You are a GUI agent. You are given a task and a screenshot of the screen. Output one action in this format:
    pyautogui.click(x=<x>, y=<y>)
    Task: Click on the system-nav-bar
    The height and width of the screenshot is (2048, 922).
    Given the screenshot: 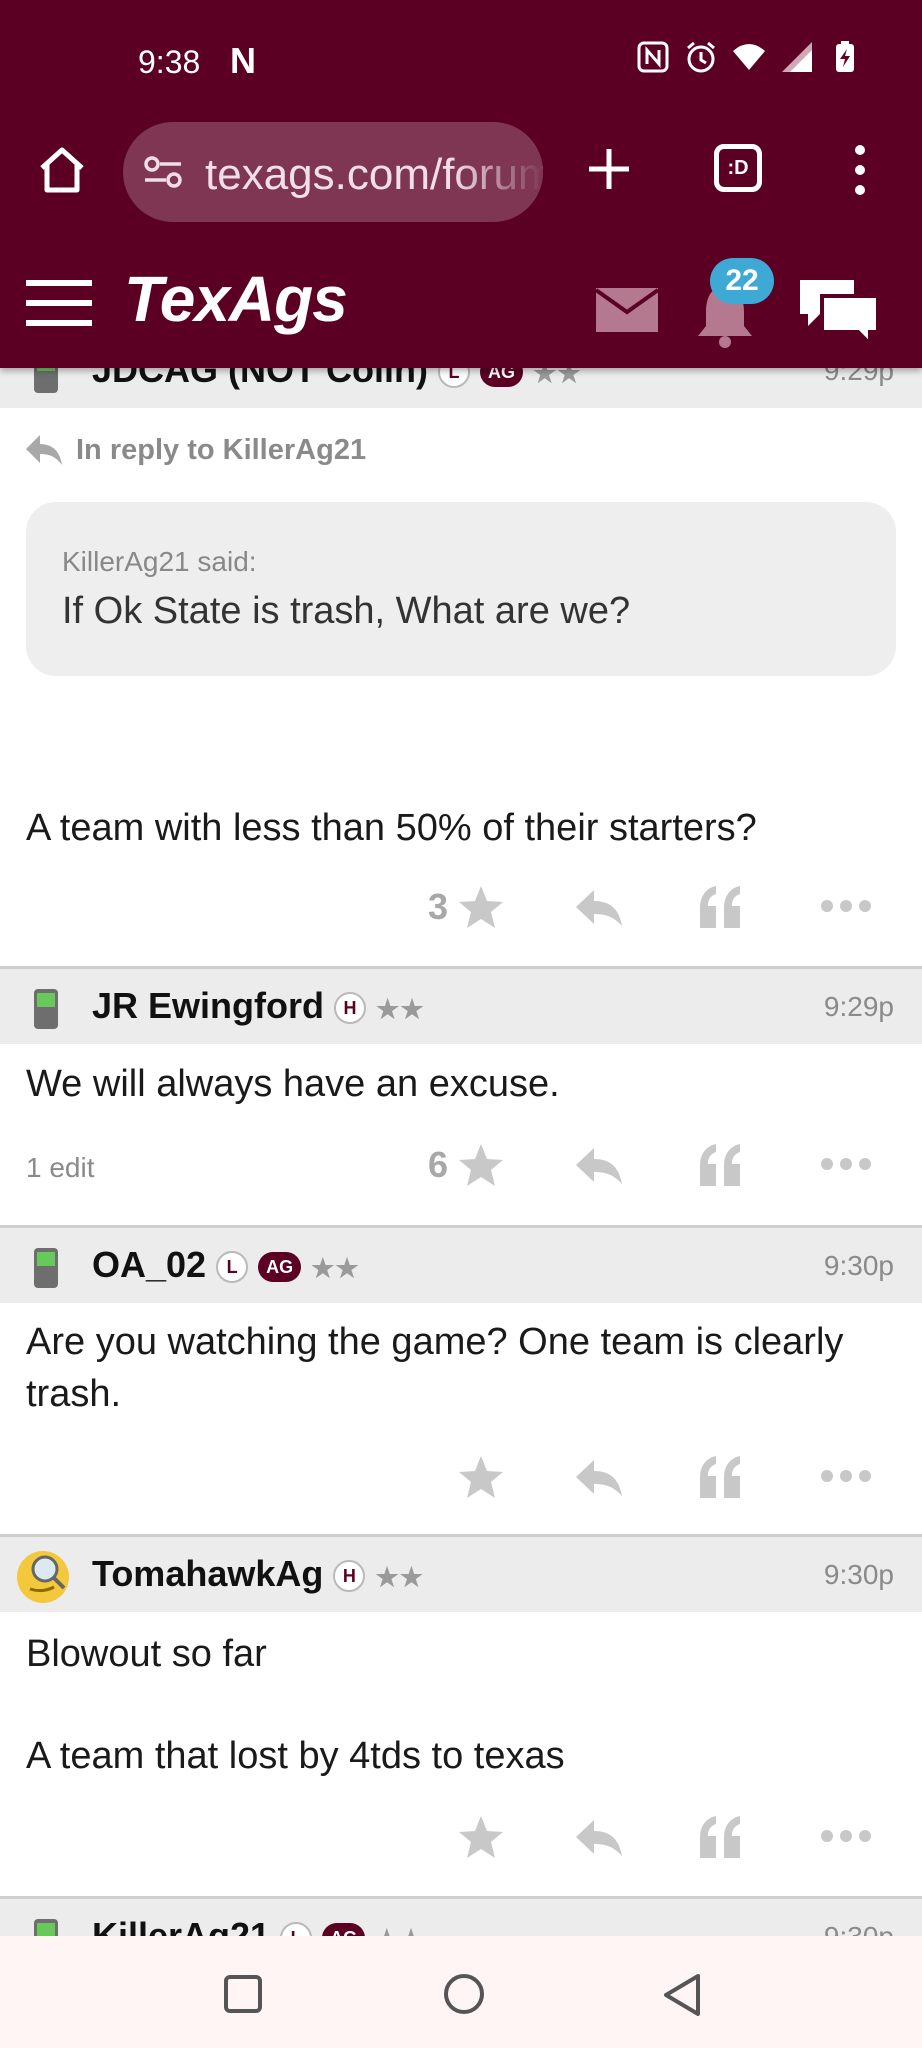 What is the action you would take?
    pyautogui.click(x=461, y=1992)
    